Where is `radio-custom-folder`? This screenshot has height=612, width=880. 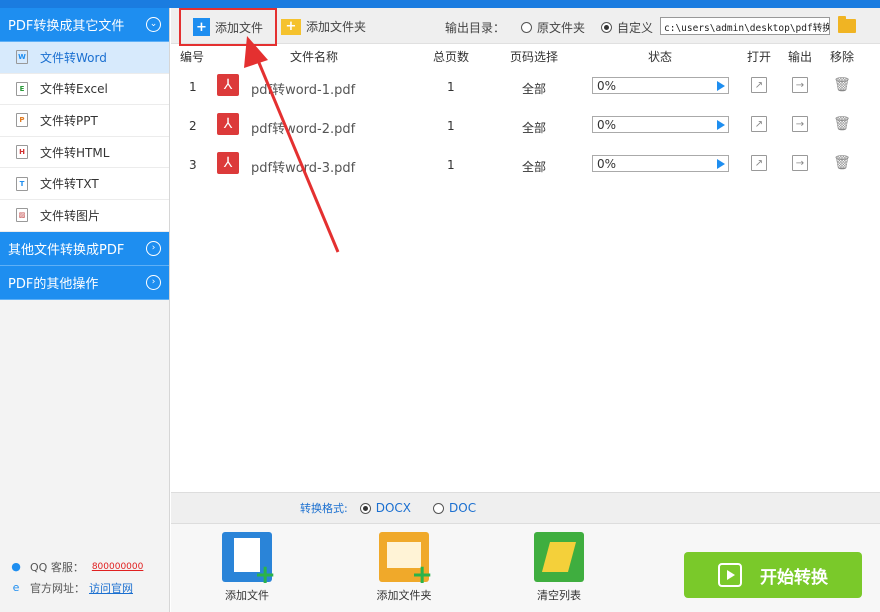
radio-custom-folder is located at coordinates (607, 27).